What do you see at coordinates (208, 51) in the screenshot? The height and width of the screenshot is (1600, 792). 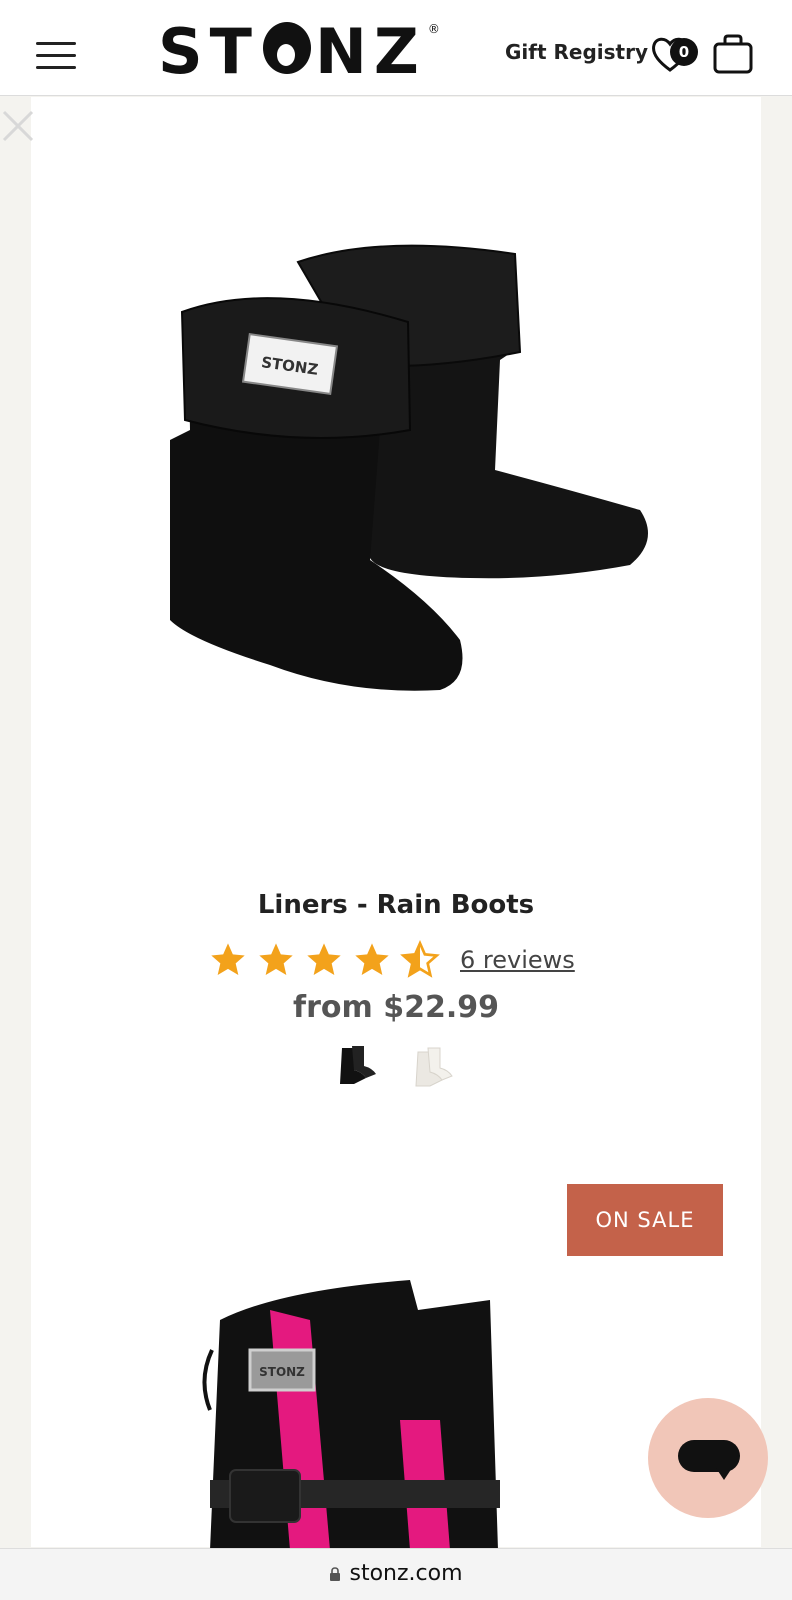 I see `logo-text: ST` at bounding box center [208, 51].